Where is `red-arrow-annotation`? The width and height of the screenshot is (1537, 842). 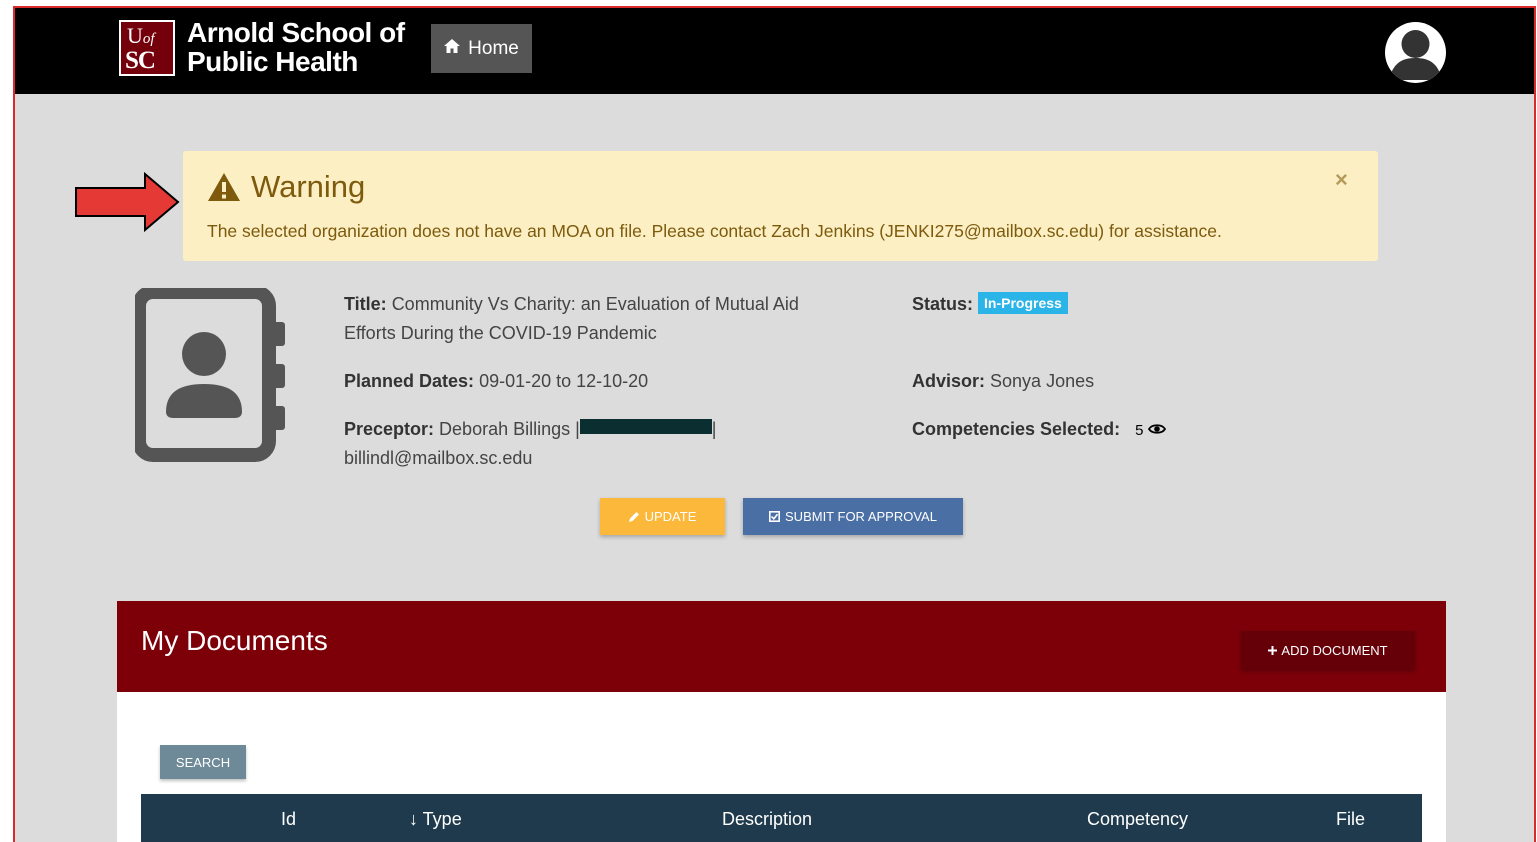 red-arrow-annotation is located at coordinates (127, 202).